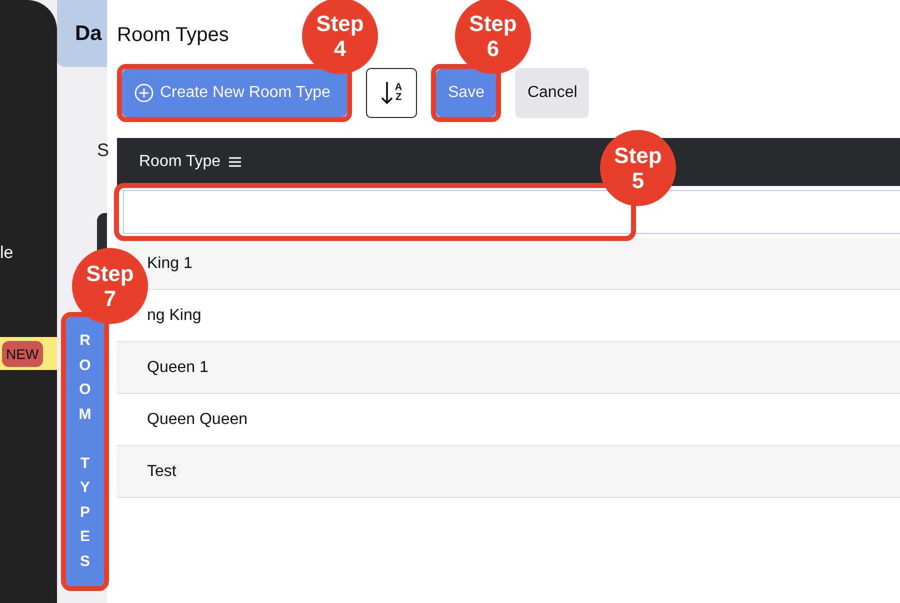  I want to click on save-button: Save, so click(466, 93).